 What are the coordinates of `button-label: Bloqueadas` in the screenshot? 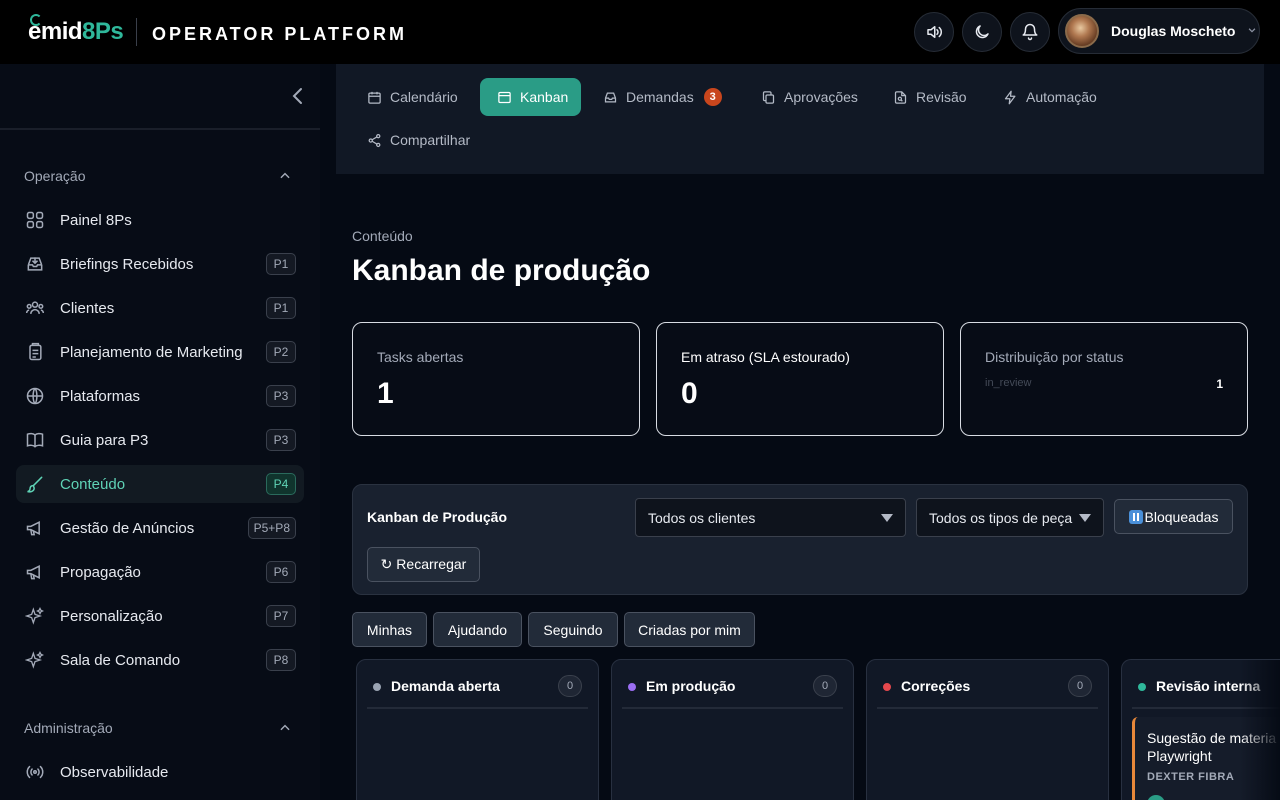 It's located at (1181, 516).